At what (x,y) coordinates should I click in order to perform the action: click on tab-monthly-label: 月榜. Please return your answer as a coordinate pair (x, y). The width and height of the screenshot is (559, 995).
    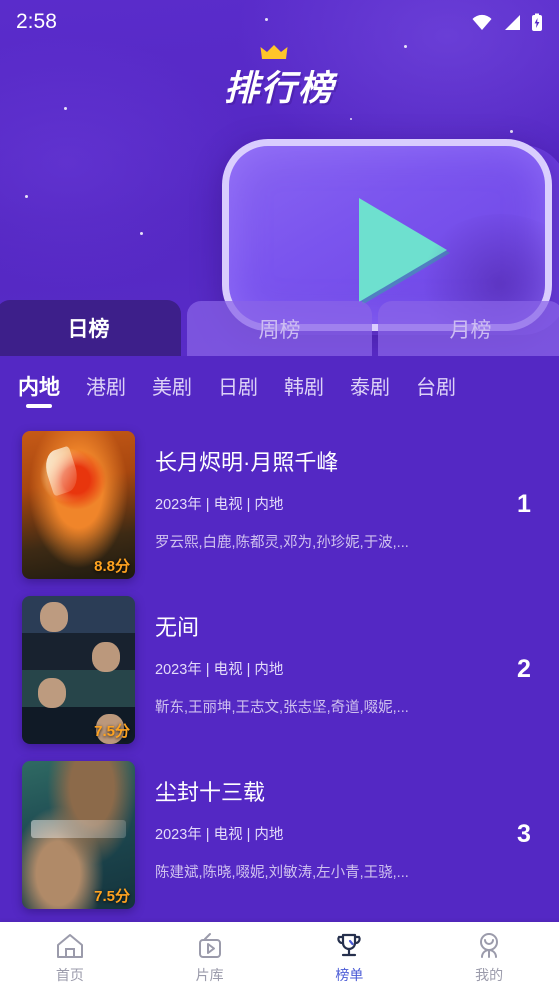
    Looking at the image, I should click on (470, 330).